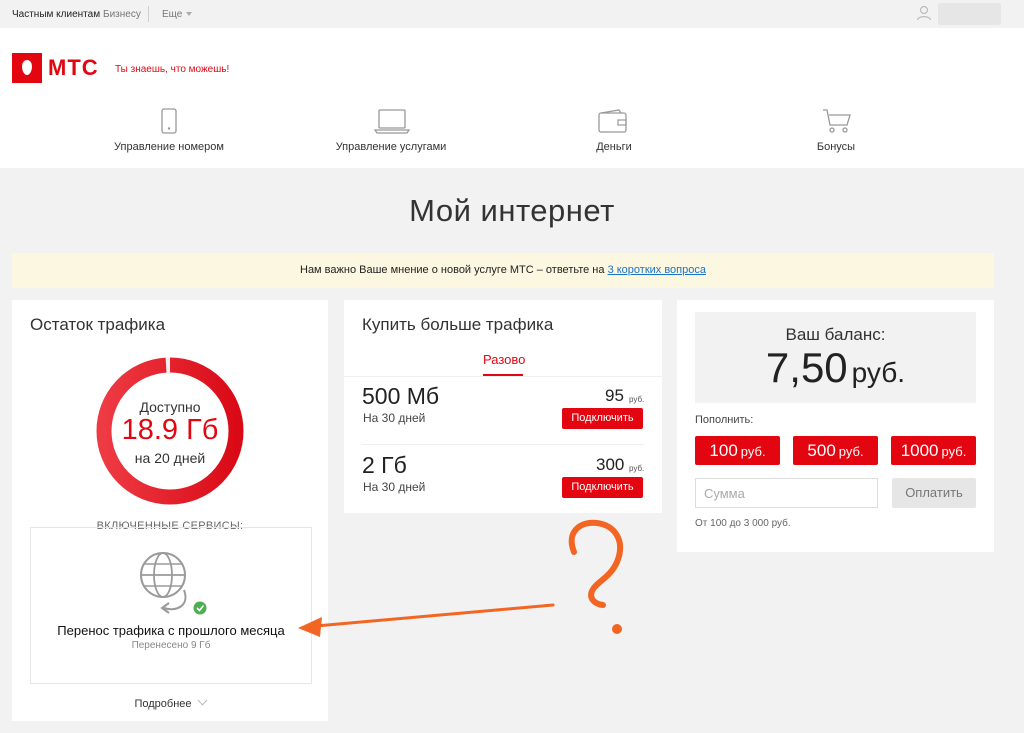 This screenshot has height=733, width=1024. I want to click on balance-value: 7,50 руб., so click(835, 368).